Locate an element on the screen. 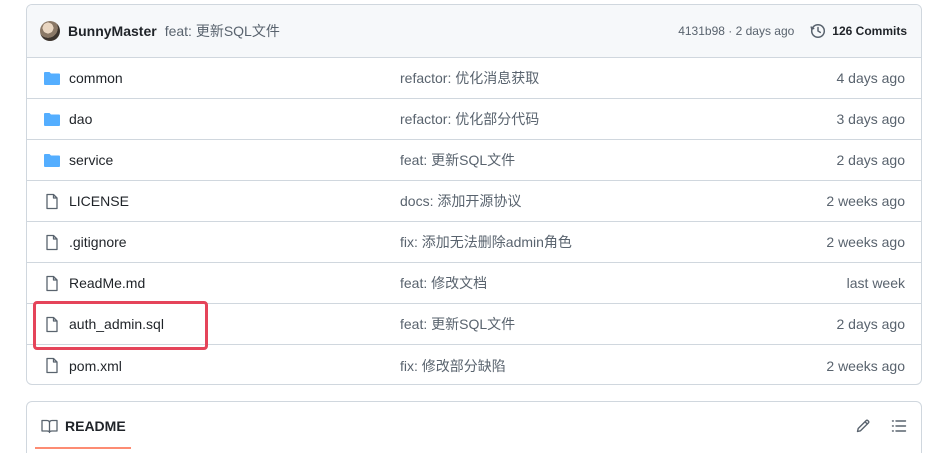 The image size is (942, 453). file-name: .gitignore is located at coordinates (98, 242).